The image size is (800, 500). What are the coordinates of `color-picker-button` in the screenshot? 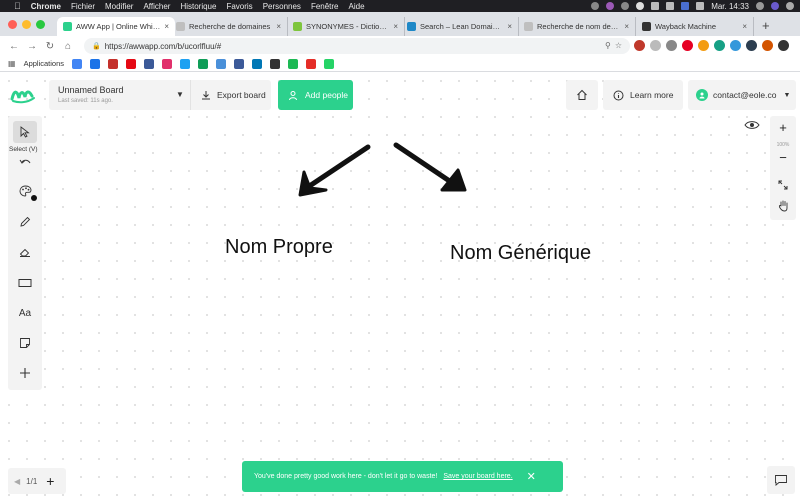 It's located at (25, 191).